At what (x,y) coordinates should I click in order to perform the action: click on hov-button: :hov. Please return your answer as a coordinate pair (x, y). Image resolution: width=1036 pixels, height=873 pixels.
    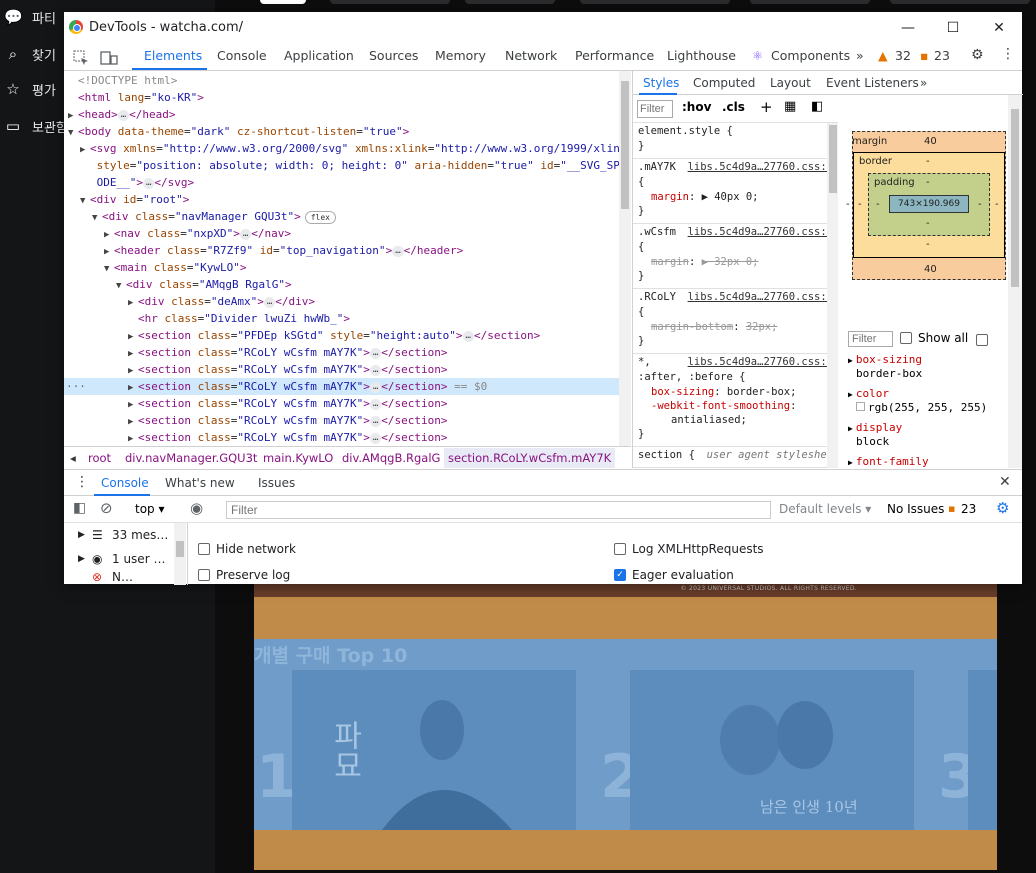
    Looking at the image, I should click on (696, 107).